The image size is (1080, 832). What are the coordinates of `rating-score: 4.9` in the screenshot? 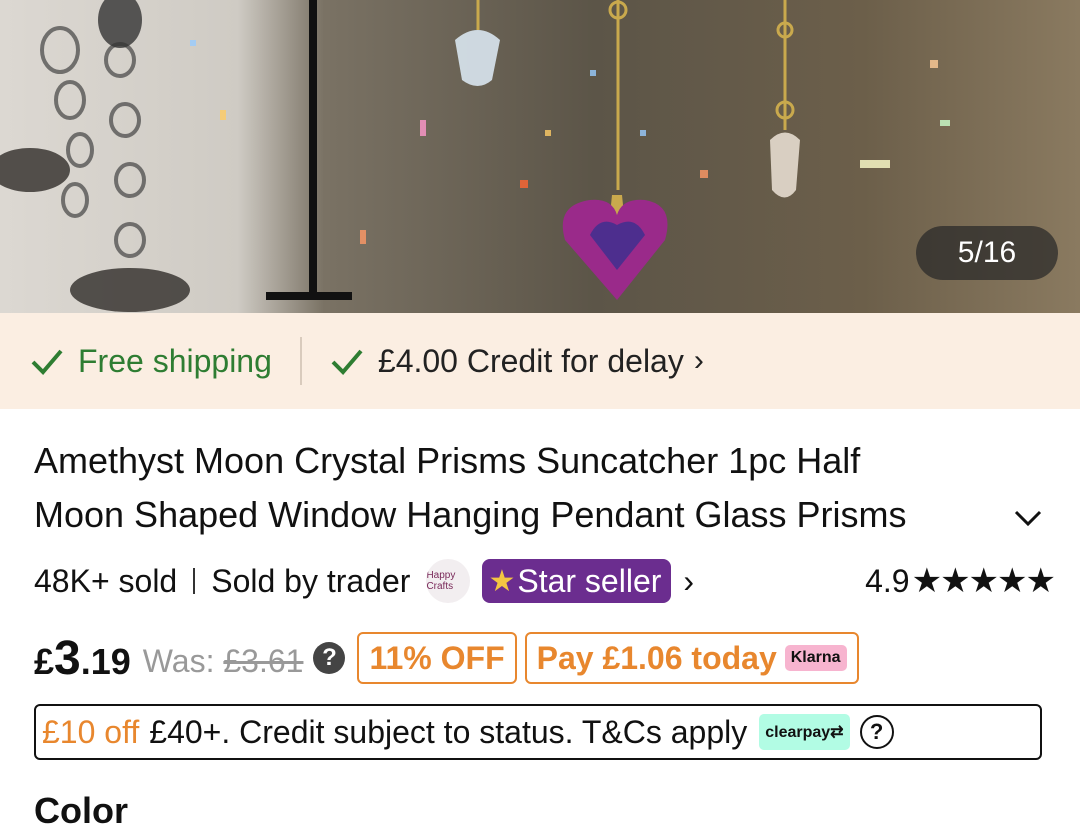 It's located at (887, 580).